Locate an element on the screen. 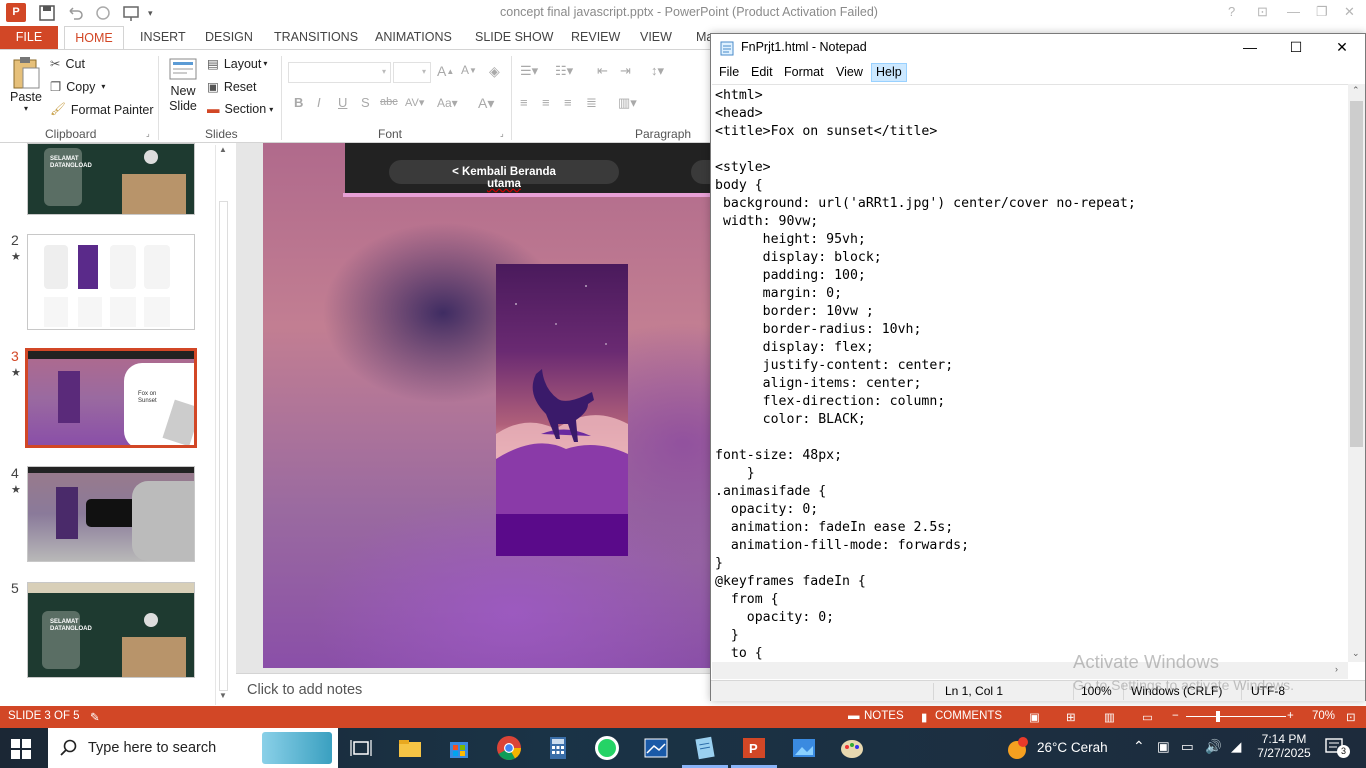  character-spacing-icon: AV▾ is located at coordinates (414, 102).